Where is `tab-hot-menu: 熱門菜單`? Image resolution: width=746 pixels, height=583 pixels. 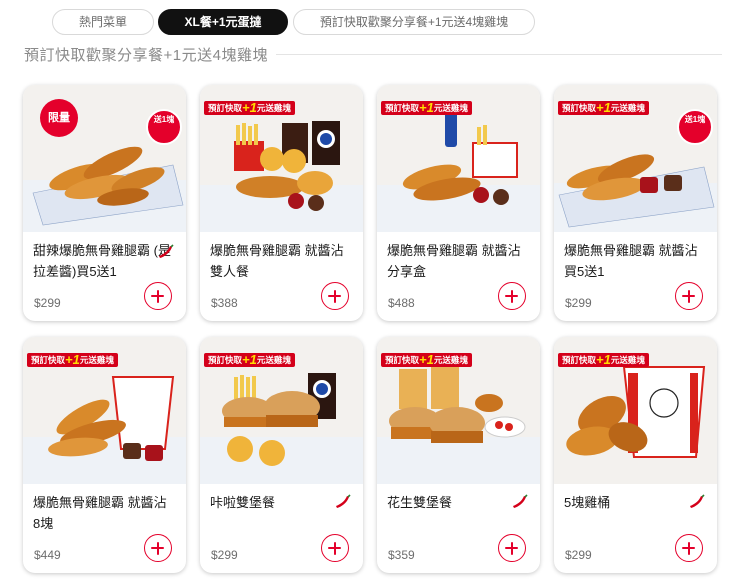 tab-hot-menu: 熱門菜單 is located at coordinates (103, 22).